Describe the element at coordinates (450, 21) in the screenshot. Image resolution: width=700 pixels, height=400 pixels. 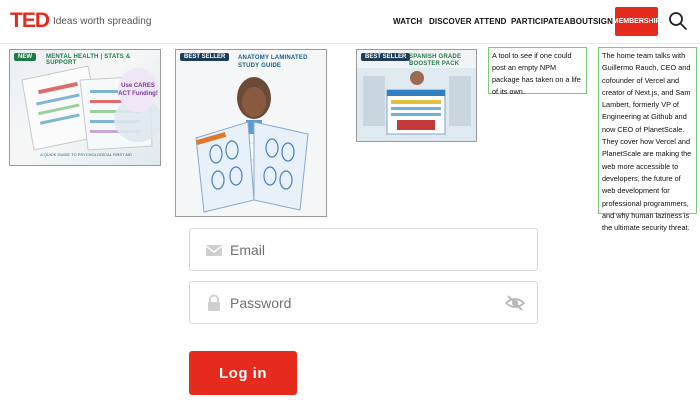
I see `nav-discover: DISCOVER` at that location.